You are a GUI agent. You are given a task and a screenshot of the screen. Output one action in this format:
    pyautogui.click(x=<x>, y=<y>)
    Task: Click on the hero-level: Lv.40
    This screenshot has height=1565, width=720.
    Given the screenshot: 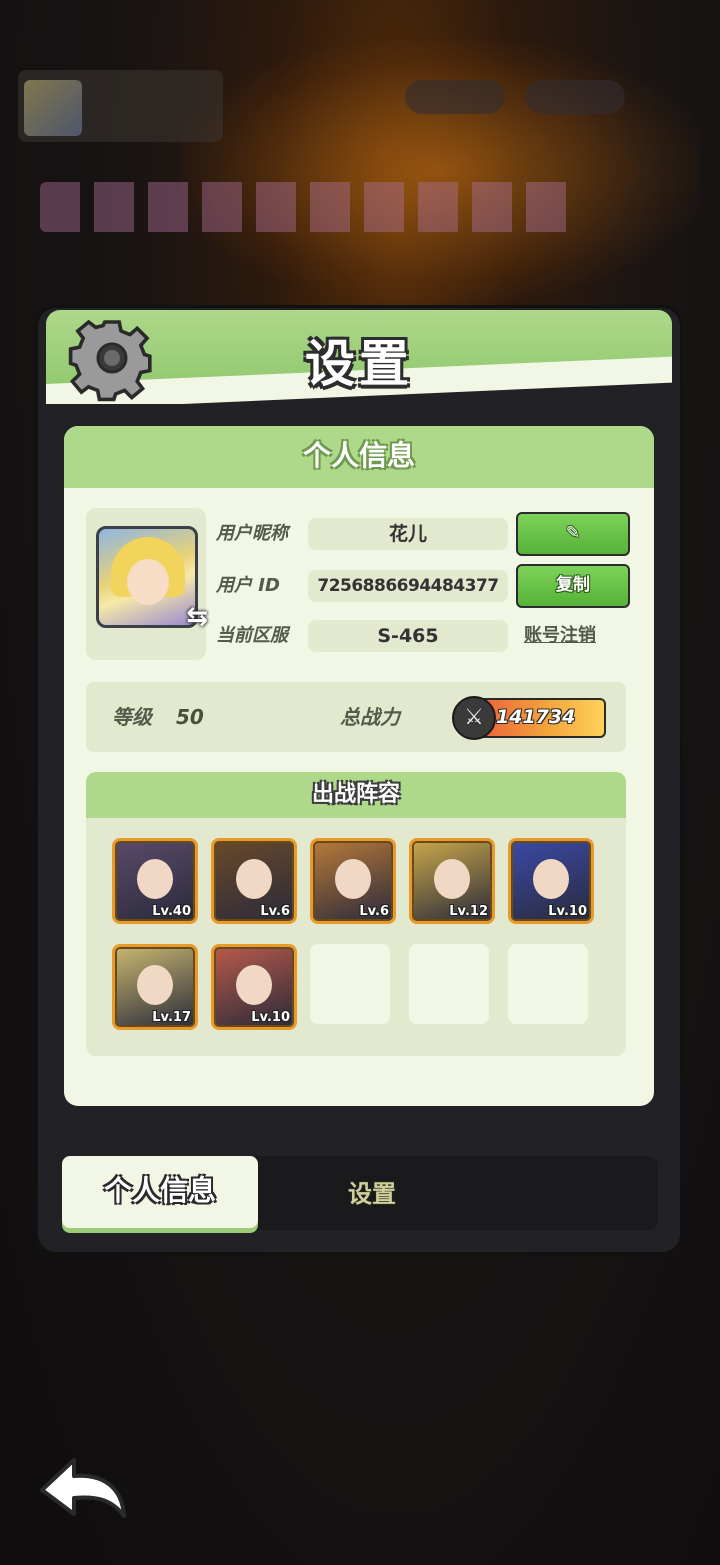 What is the action you would take?
    pyautogui.click(x=171, y=911)
    